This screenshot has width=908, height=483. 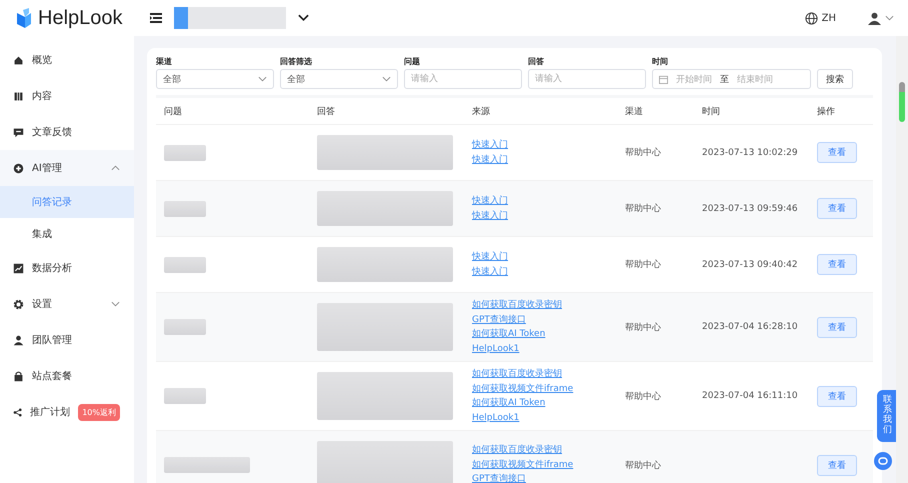 What do you see at coordinates (99, 412) in the screenshot?
I see `promo-badge: 10%返利` at bounding box center [99, 412].